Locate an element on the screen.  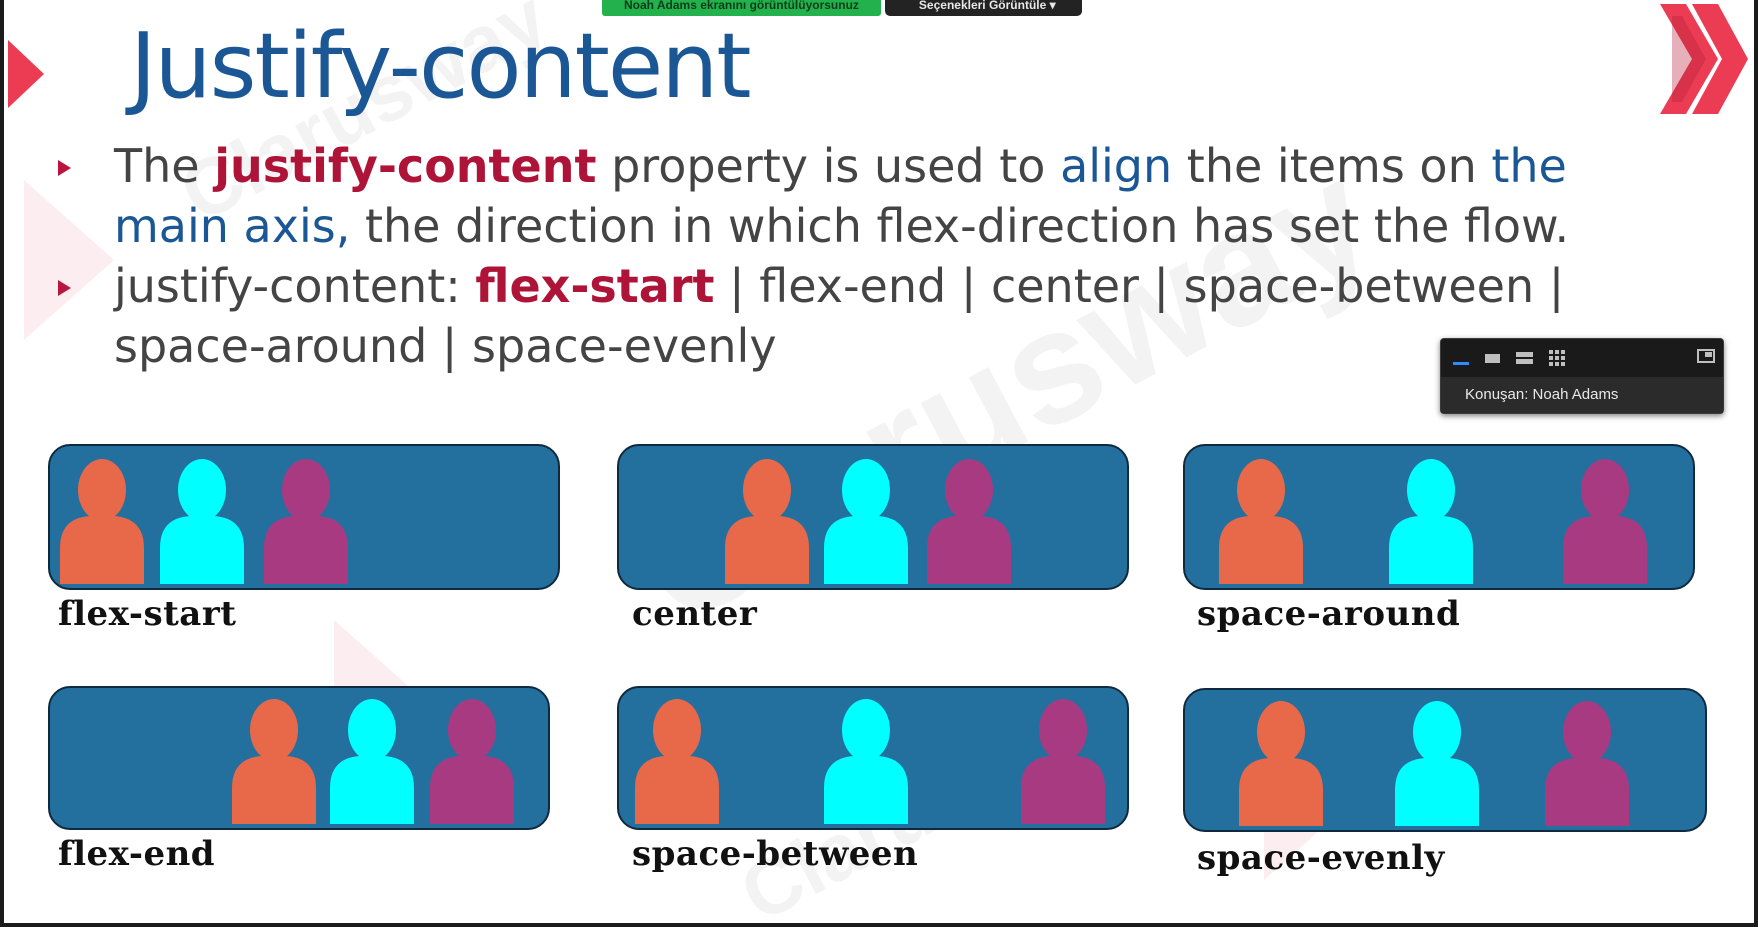
split-view-icon is located at coordinates (1524, 358).